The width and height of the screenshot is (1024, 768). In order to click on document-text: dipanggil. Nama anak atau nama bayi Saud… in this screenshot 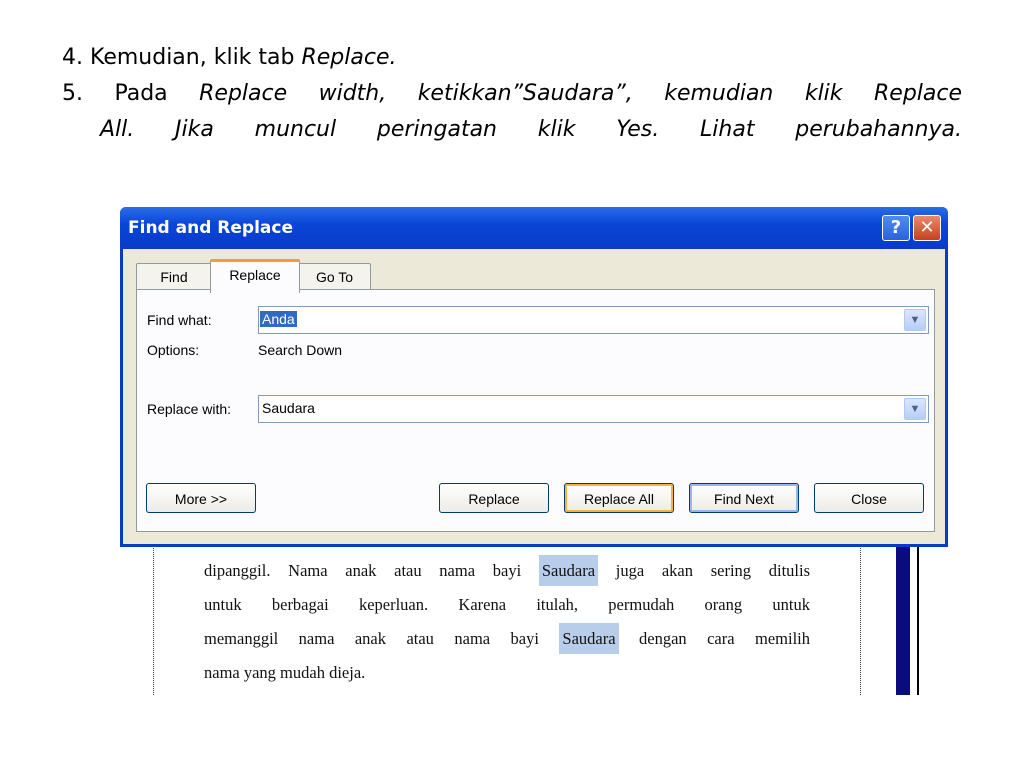, I will do `click(507, 622)`.